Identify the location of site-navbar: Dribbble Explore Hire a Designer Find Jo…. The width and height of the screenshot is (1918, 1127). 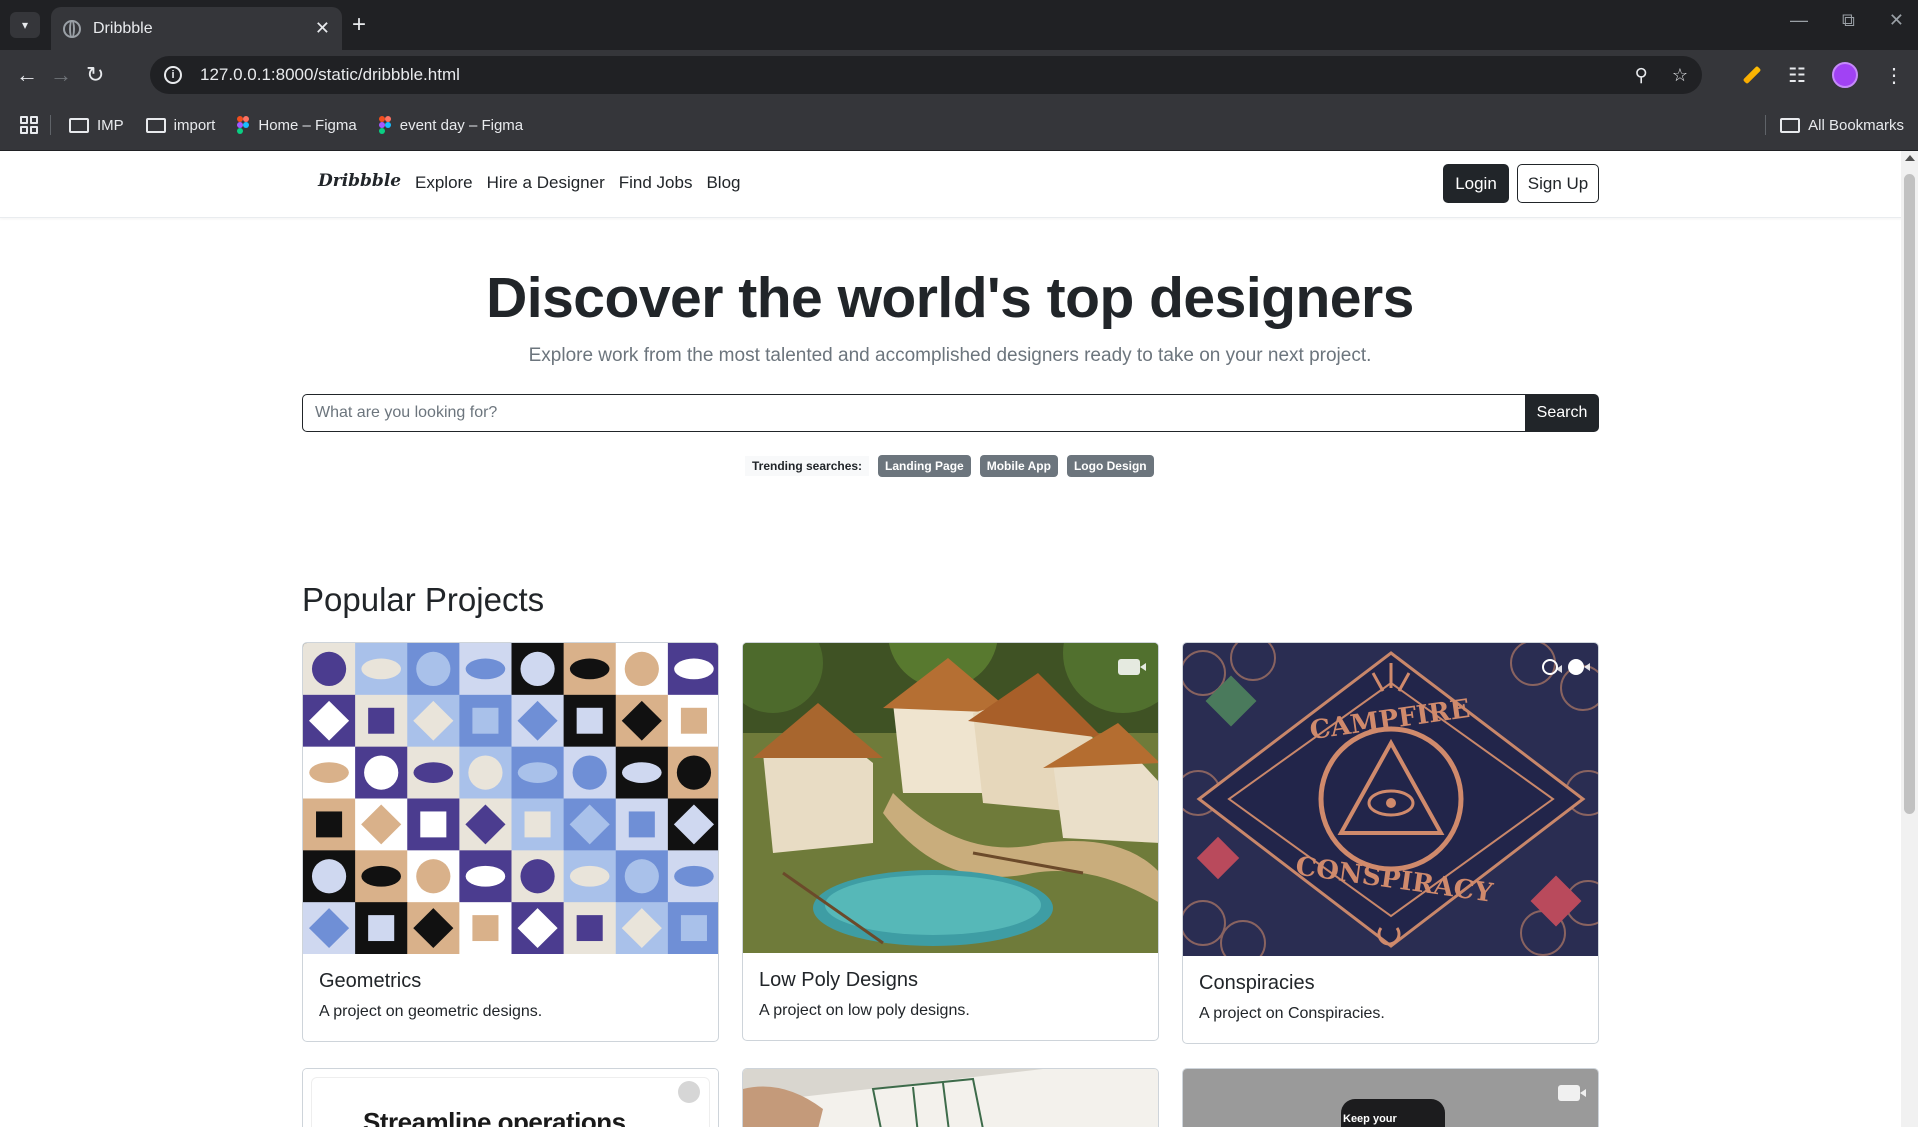
(959, 184).